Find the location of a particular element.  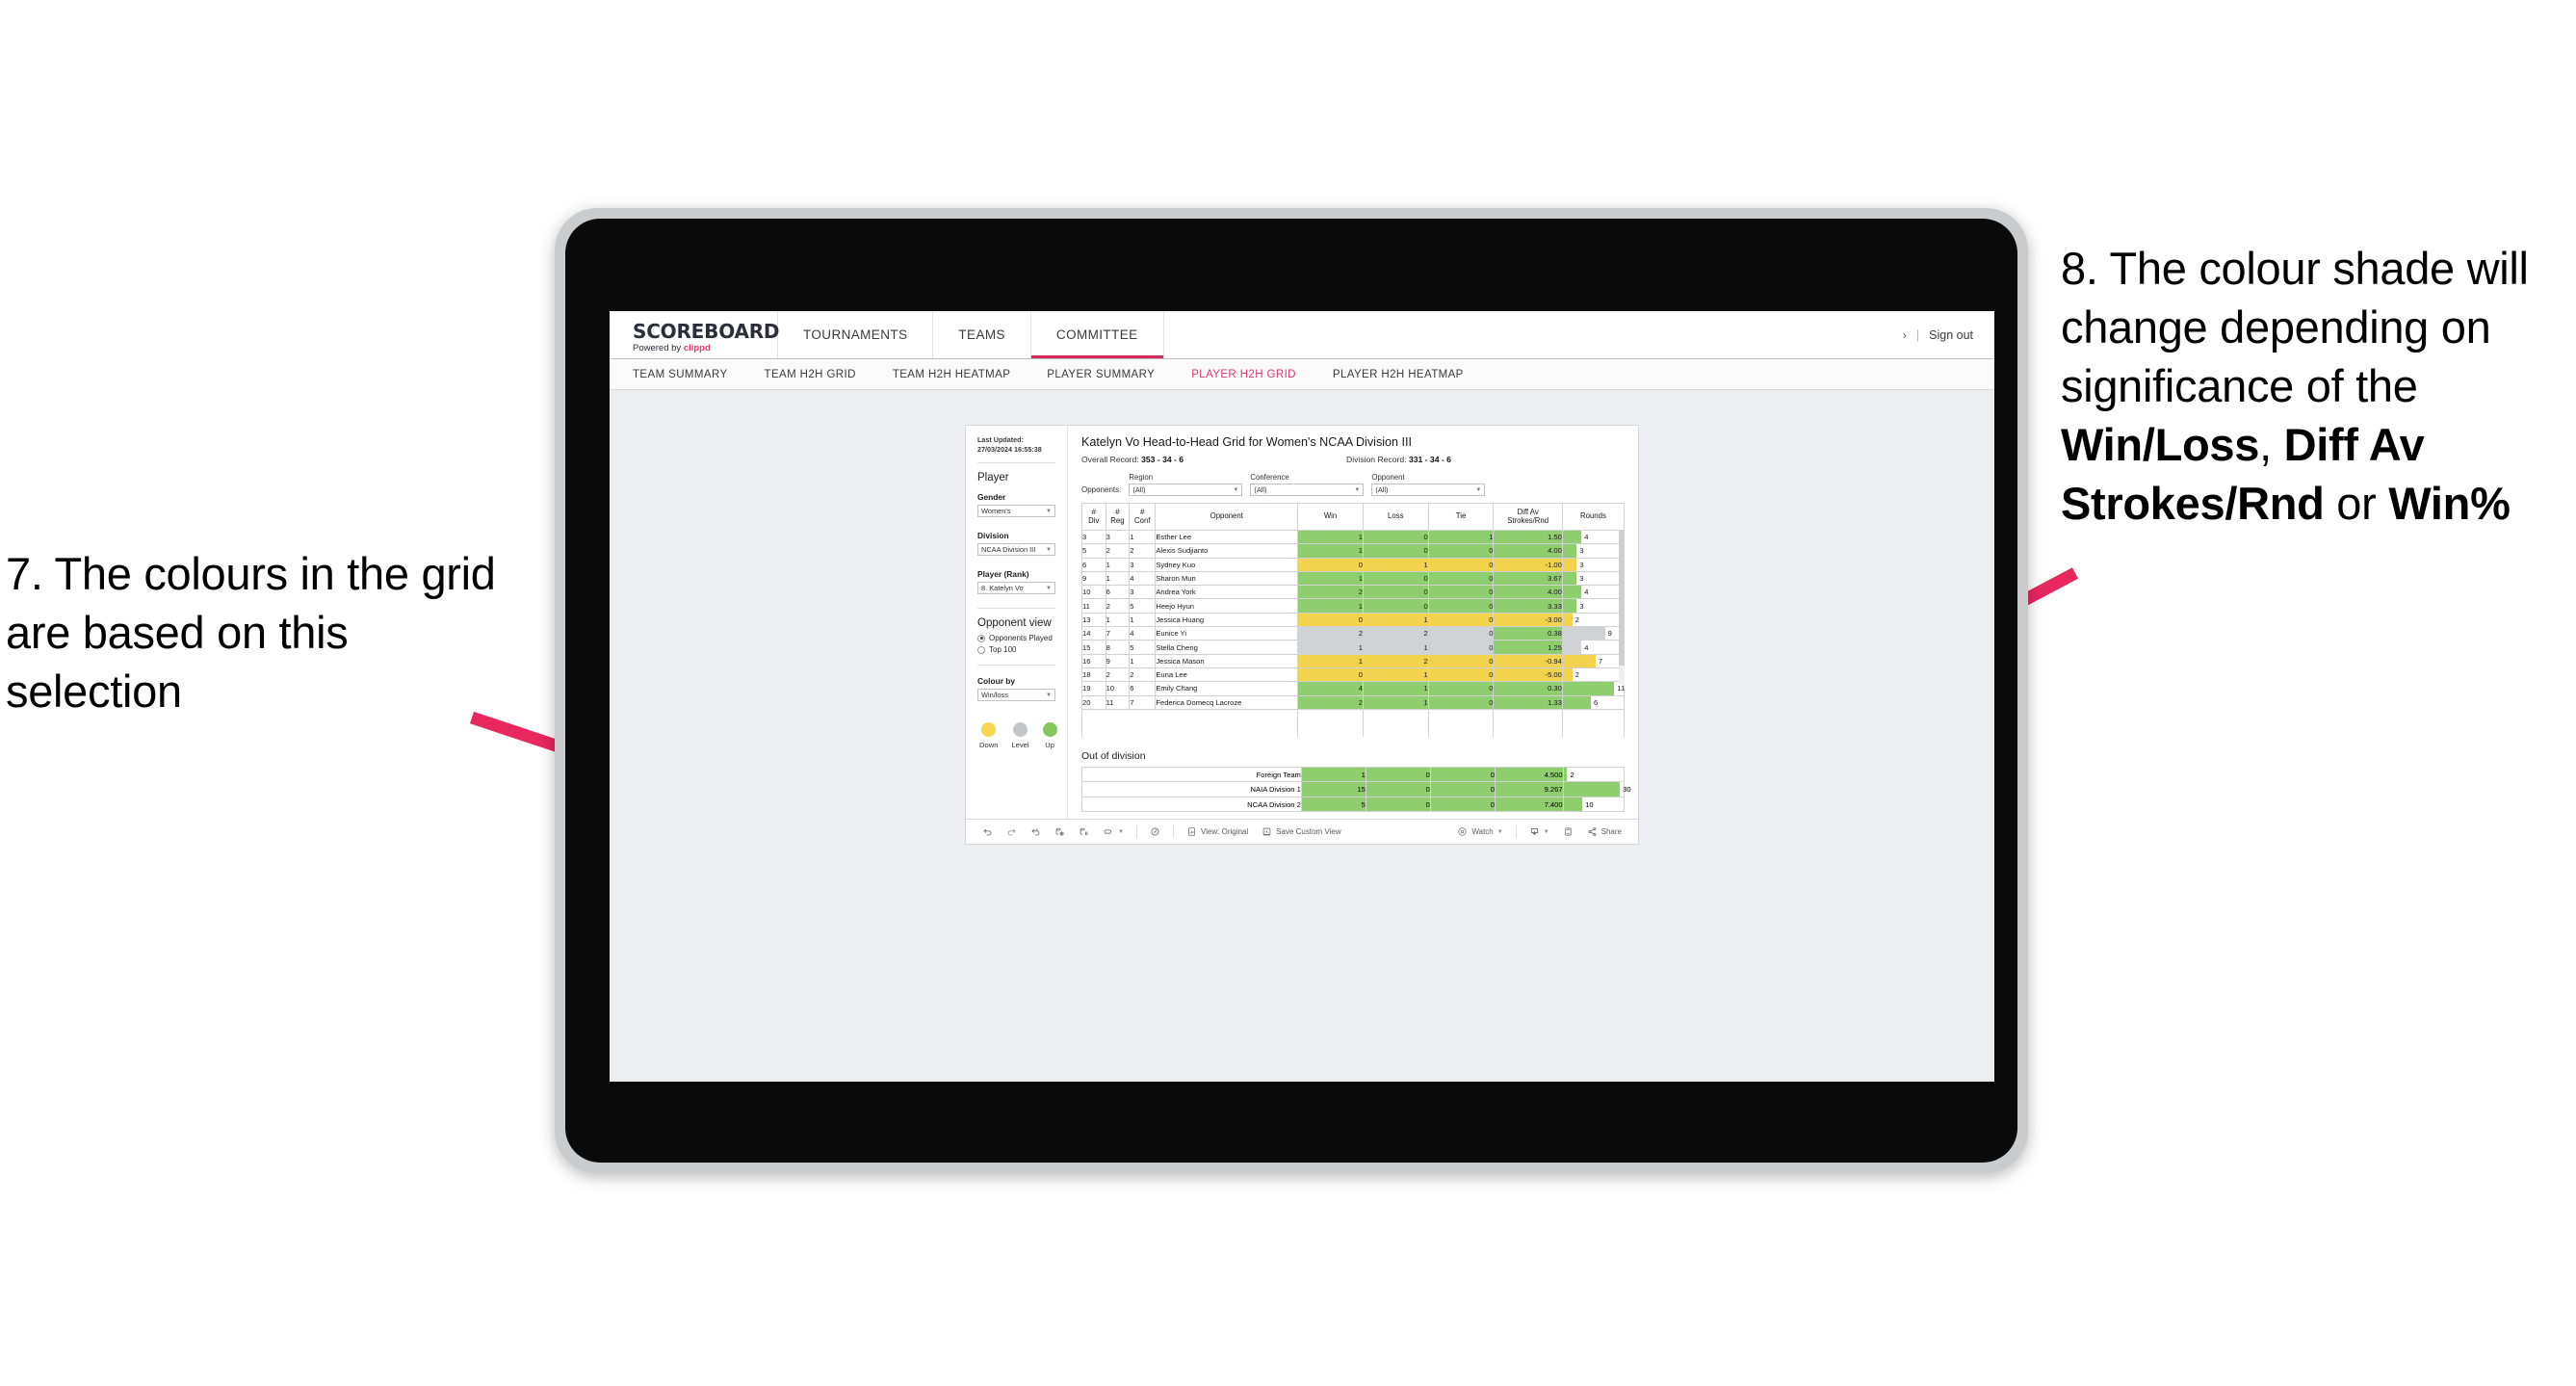

table-row: 10 6 3 Andrea York 2 0 0 4.00 4 is located at coordinates (1353, 592).